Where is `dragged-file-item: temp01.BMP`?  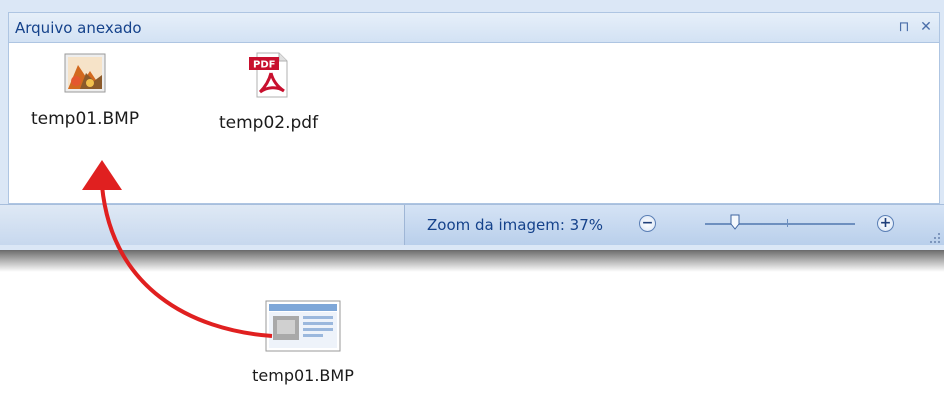 dragged-file-item: temp01.BMP is located at coordinates (303, 342).